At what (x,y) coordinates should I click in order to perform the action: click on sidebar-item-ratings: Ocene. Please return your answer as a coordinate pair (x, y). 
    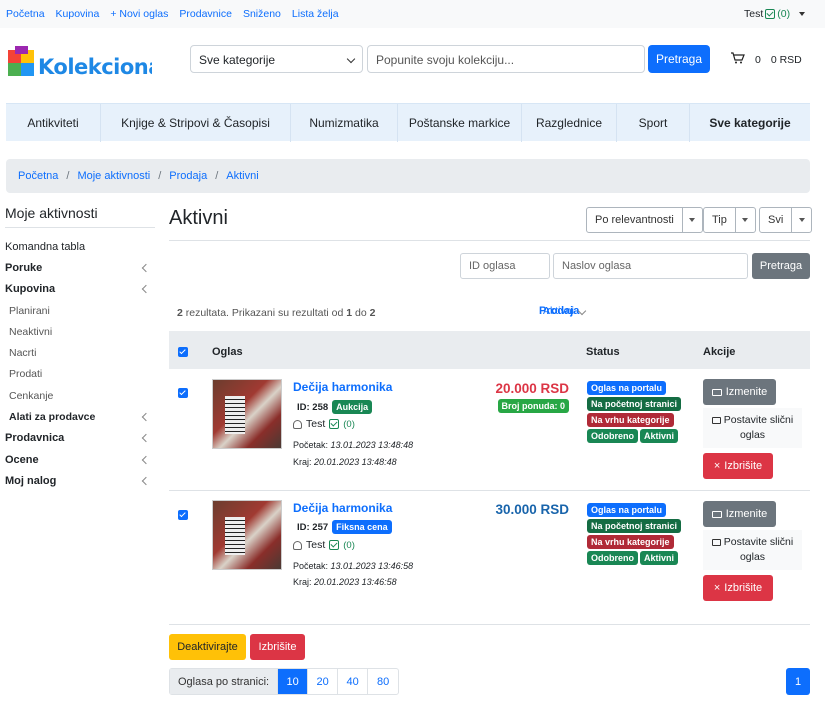
    Looking at the image, I should click on (80, 459).